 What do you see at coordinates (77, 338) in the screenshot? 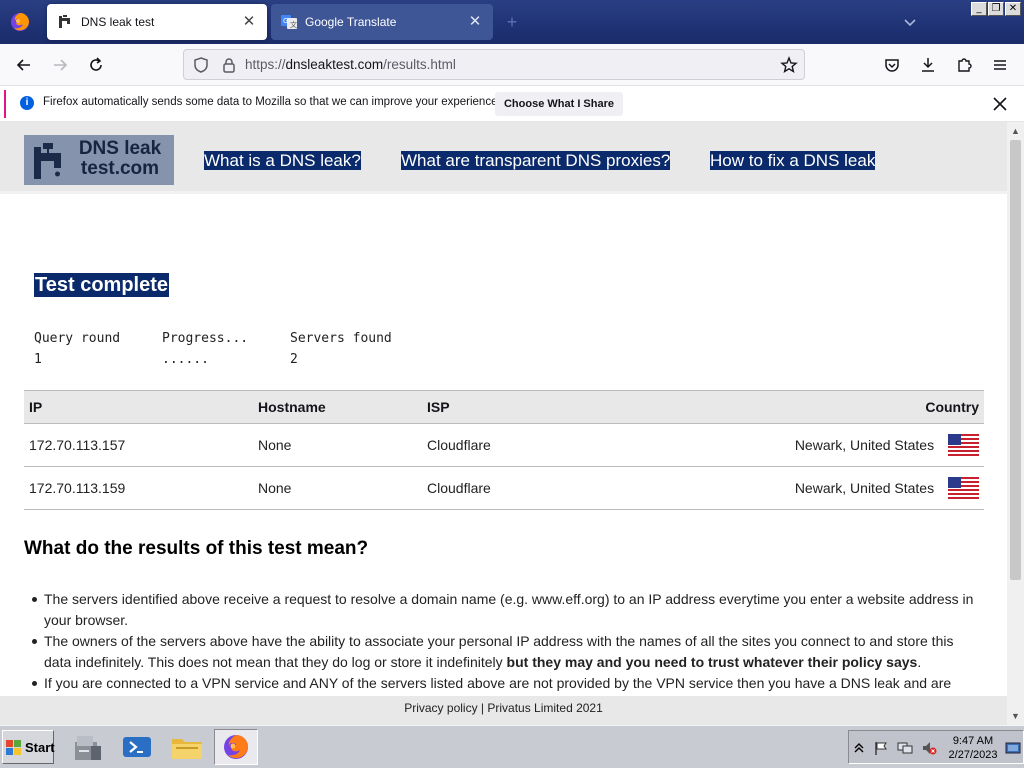
I see `stat-label: Query round` at bounding box center [77, 338].